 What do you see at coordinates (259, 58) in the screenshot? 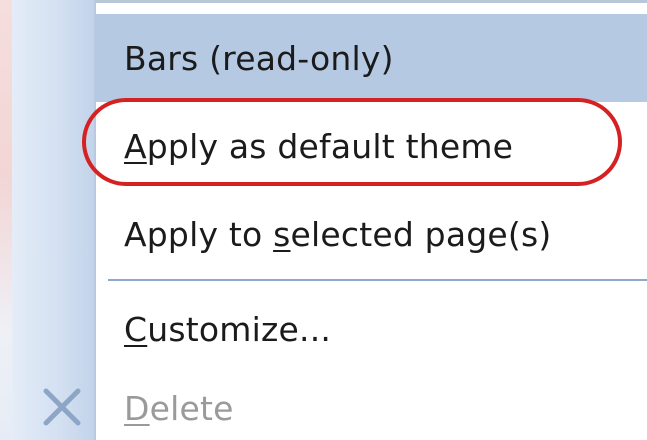
I see `menu-item-label: Bars (read-only)` at bounding box center [259, 58].